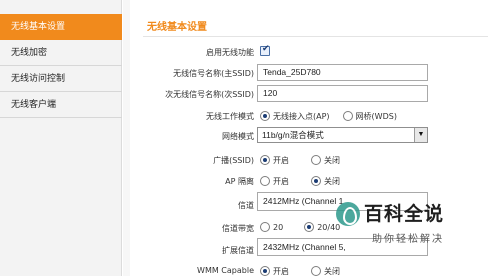 The height and width of the screenshot is (276, 500). I want to click on network-mode-value: 11b/g/n混合模式, so click(293, 135).